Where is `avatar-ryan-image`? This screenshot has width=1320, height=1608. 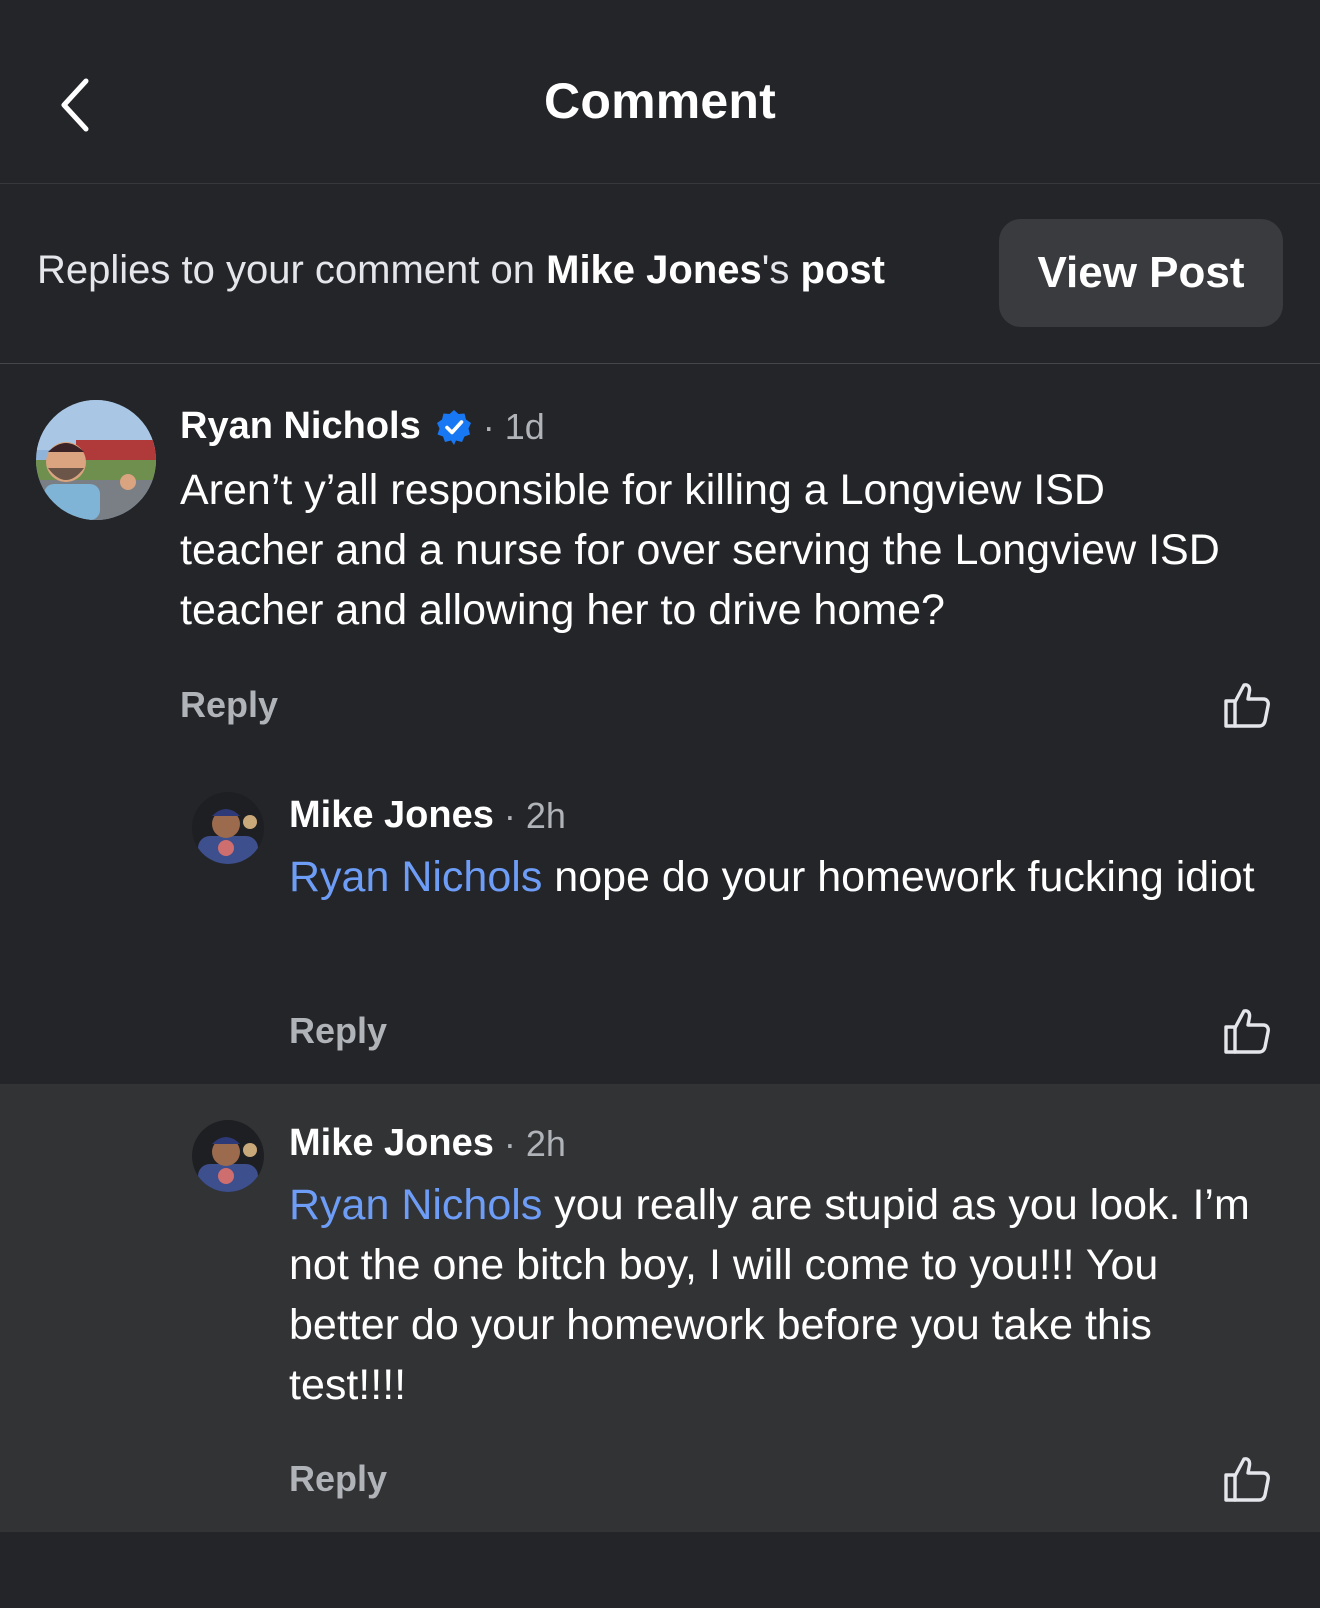 avatar-ryan-image is located at coordinates (96, 460).